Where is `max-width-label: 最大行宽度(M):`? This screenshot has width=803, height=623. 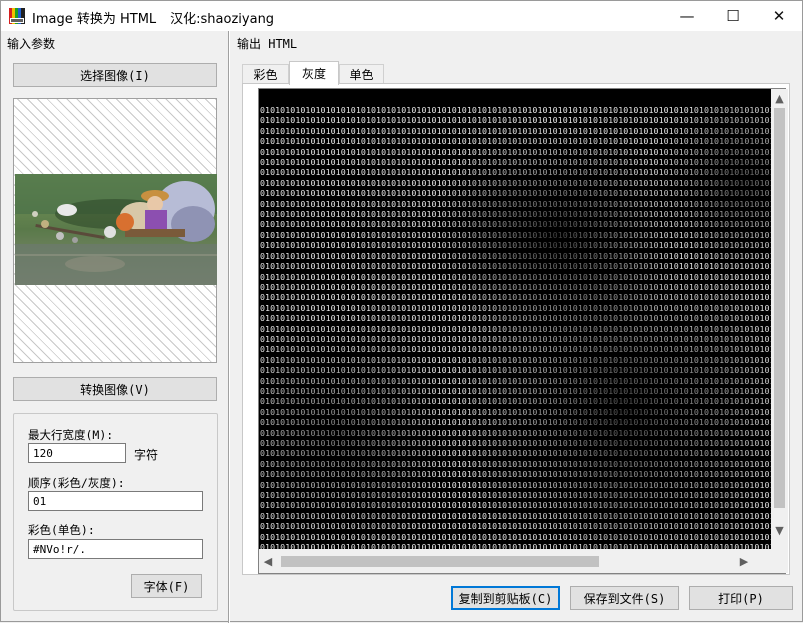
max-width-label: 最大行宽度(M): is located at coordinates (71, 435).